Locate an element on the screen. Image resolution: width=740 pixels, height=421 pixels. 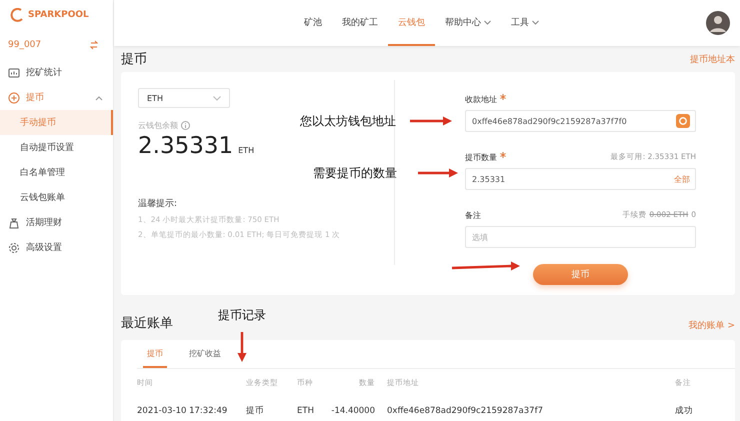
info-icon is located at coordinates (185, 125).